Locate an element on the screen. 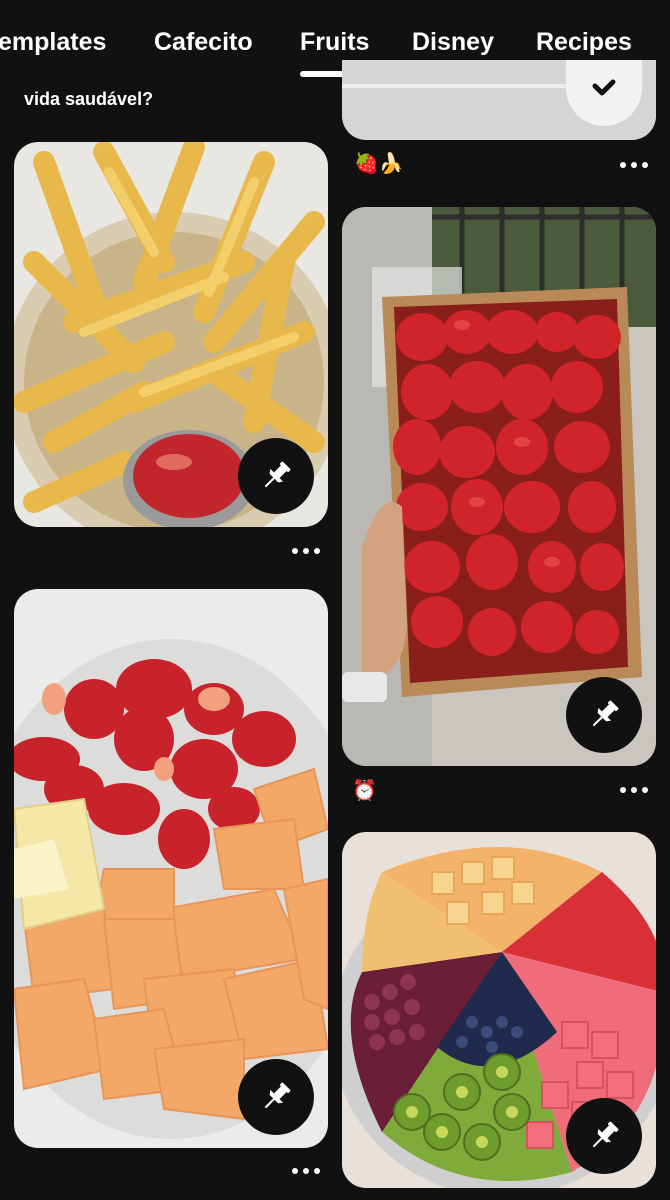  tab-disney: Disney is located at coordinates (453, 42).